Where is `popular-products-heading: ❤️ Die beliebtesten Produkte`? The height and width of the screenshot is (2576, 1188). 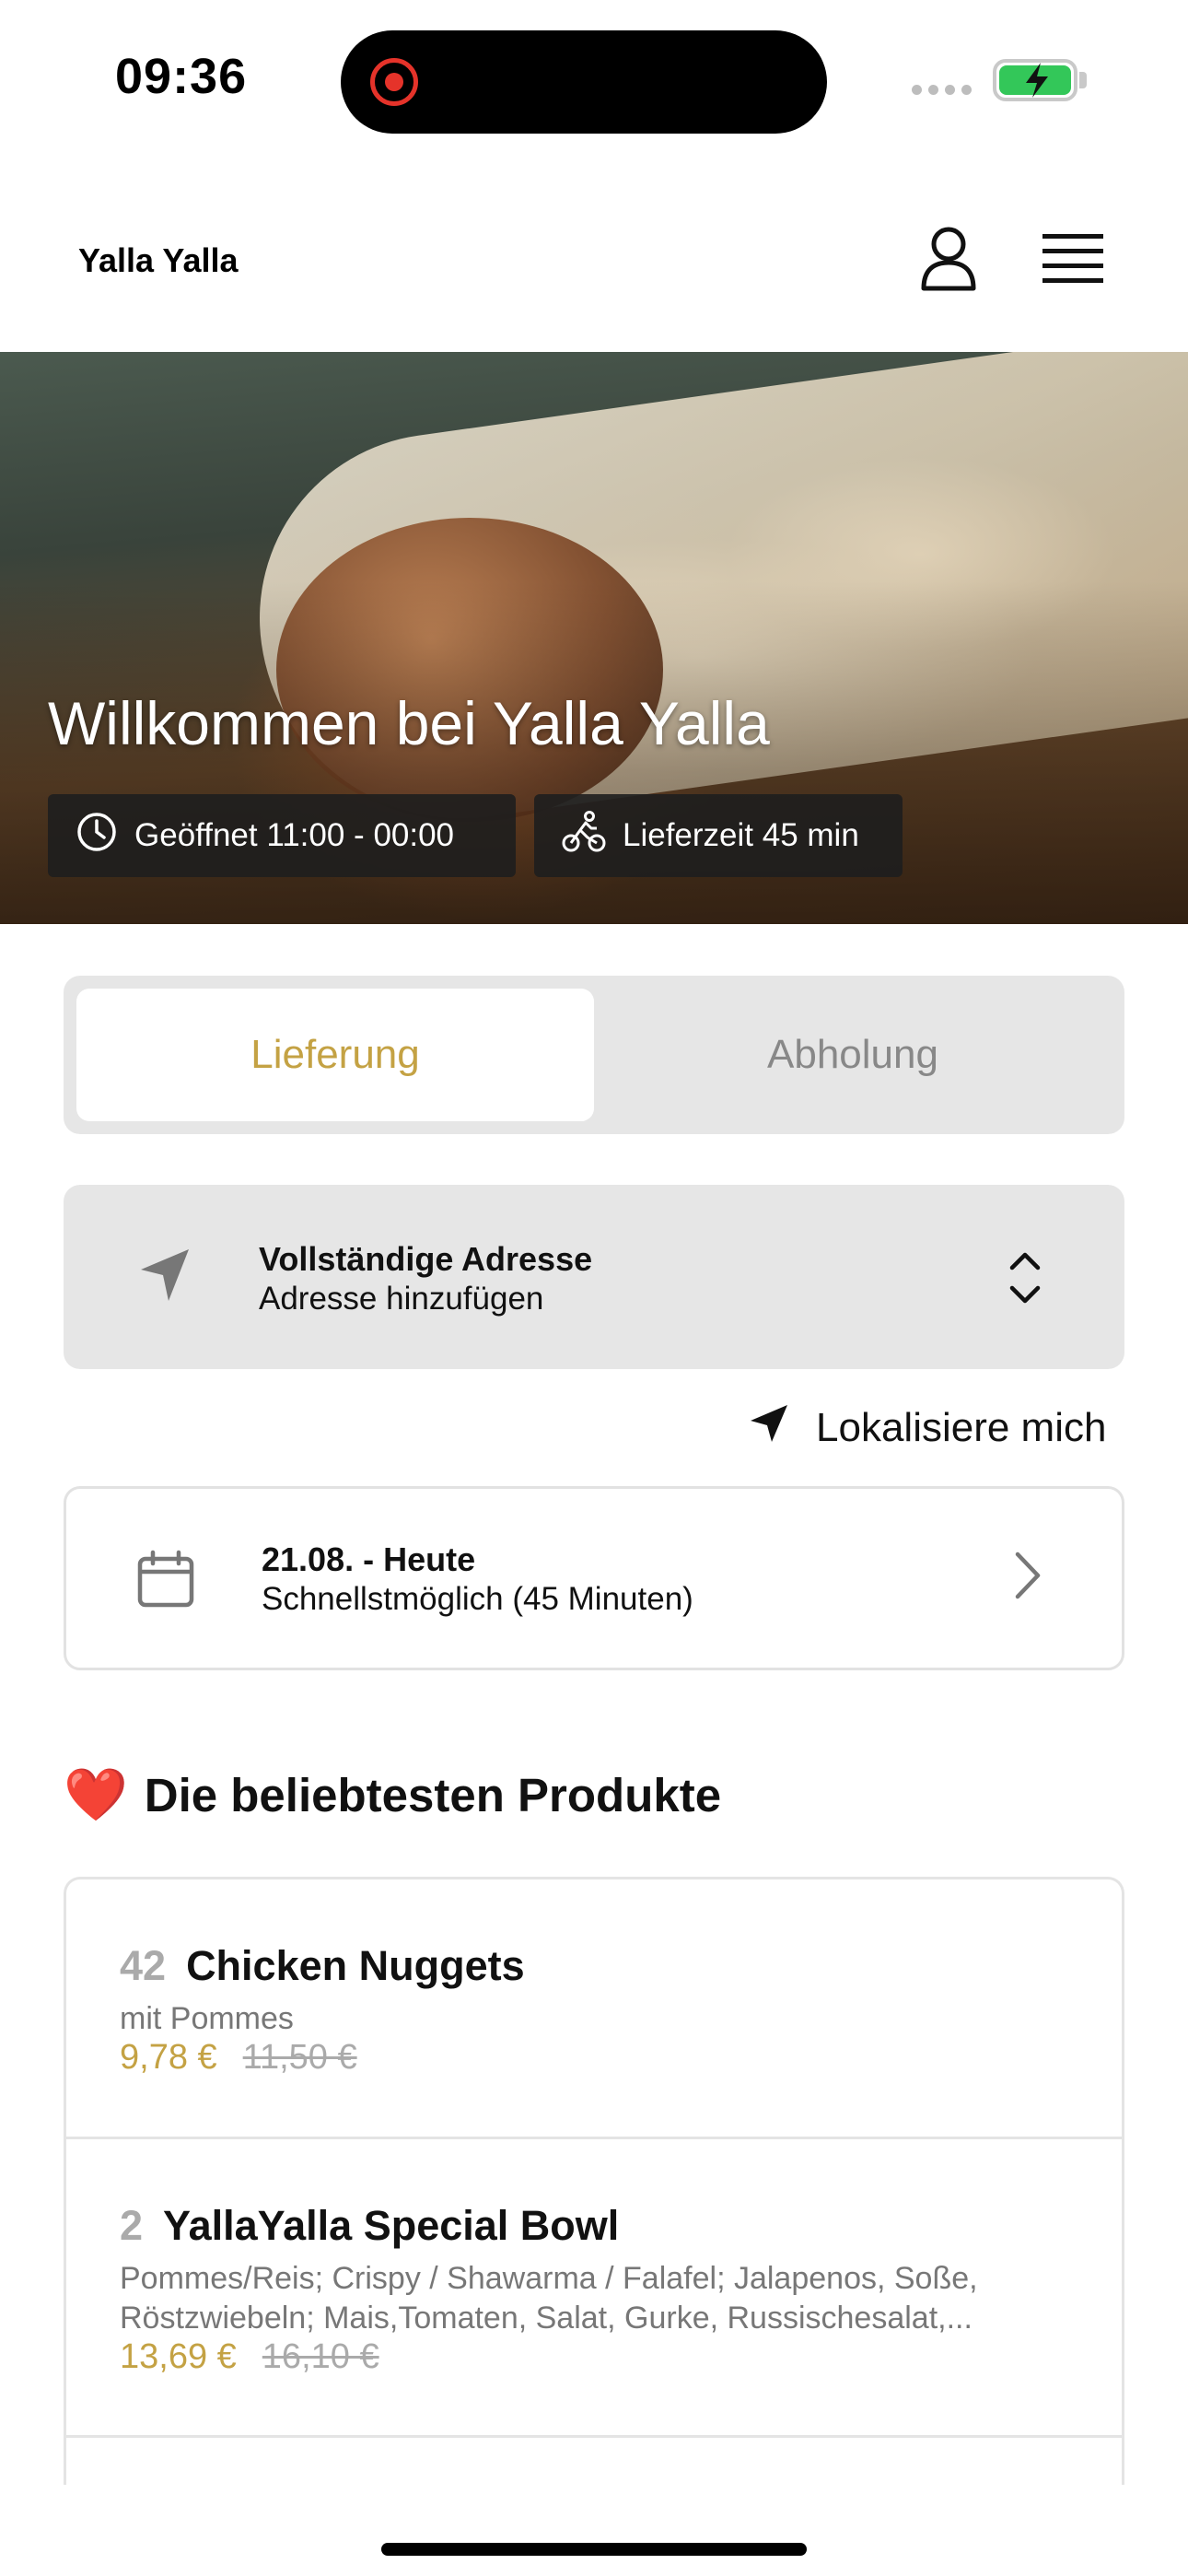 popular-products-heading: ❤️ Die beliebtesten Produkte is located at coordinates (393, 1794).